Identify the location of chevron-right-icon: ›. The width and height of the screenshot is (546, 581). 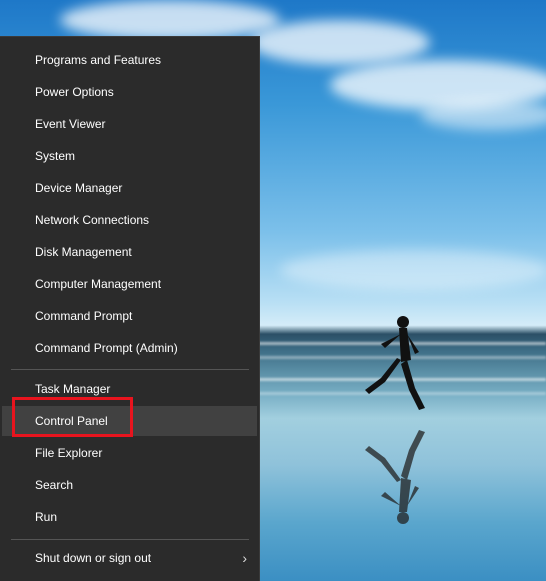
(244, 558).